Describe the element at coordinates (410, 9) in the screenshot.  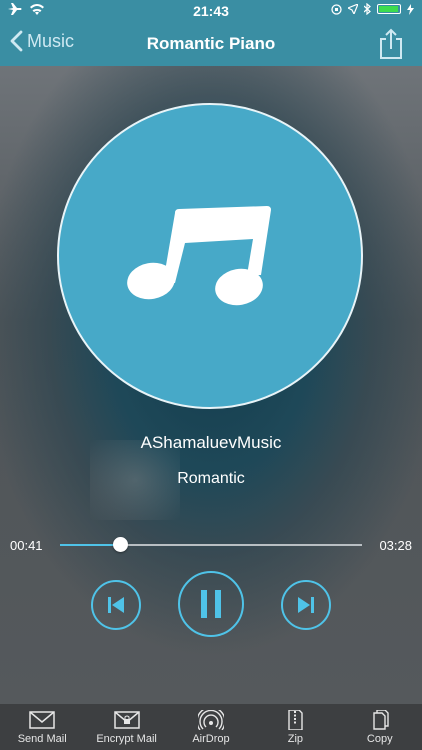
I see `charging-icon` at that location.